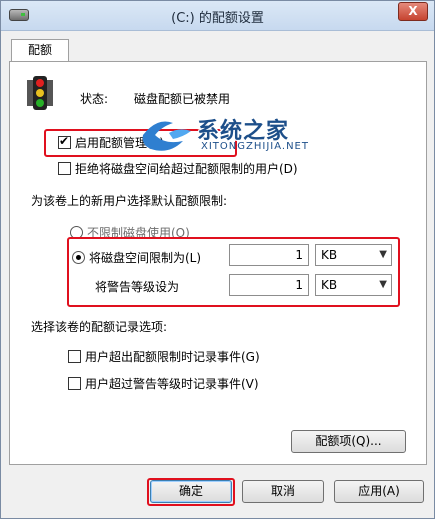 This screenshot has height=519, width=435. Describe the element at coordinates (137, 287) in the screenshot. I see `warning-level-label: 将警告等级设为` at that location.